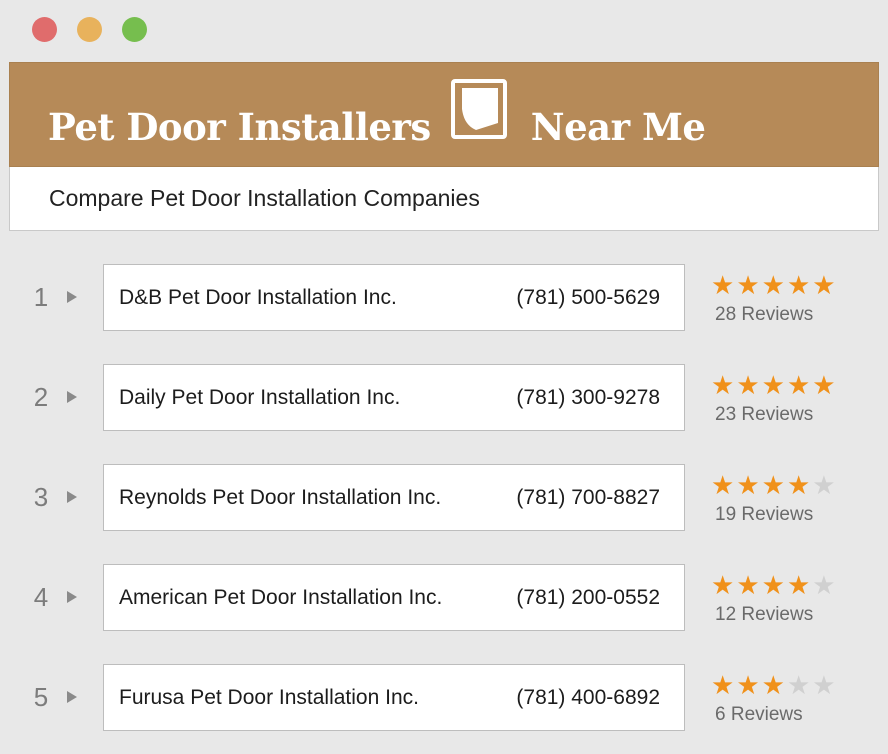  What do you see at coordinates (775, 315) in the screenshot?
I see `review-count: 28 Reviews` at bounding box center [775, 315].